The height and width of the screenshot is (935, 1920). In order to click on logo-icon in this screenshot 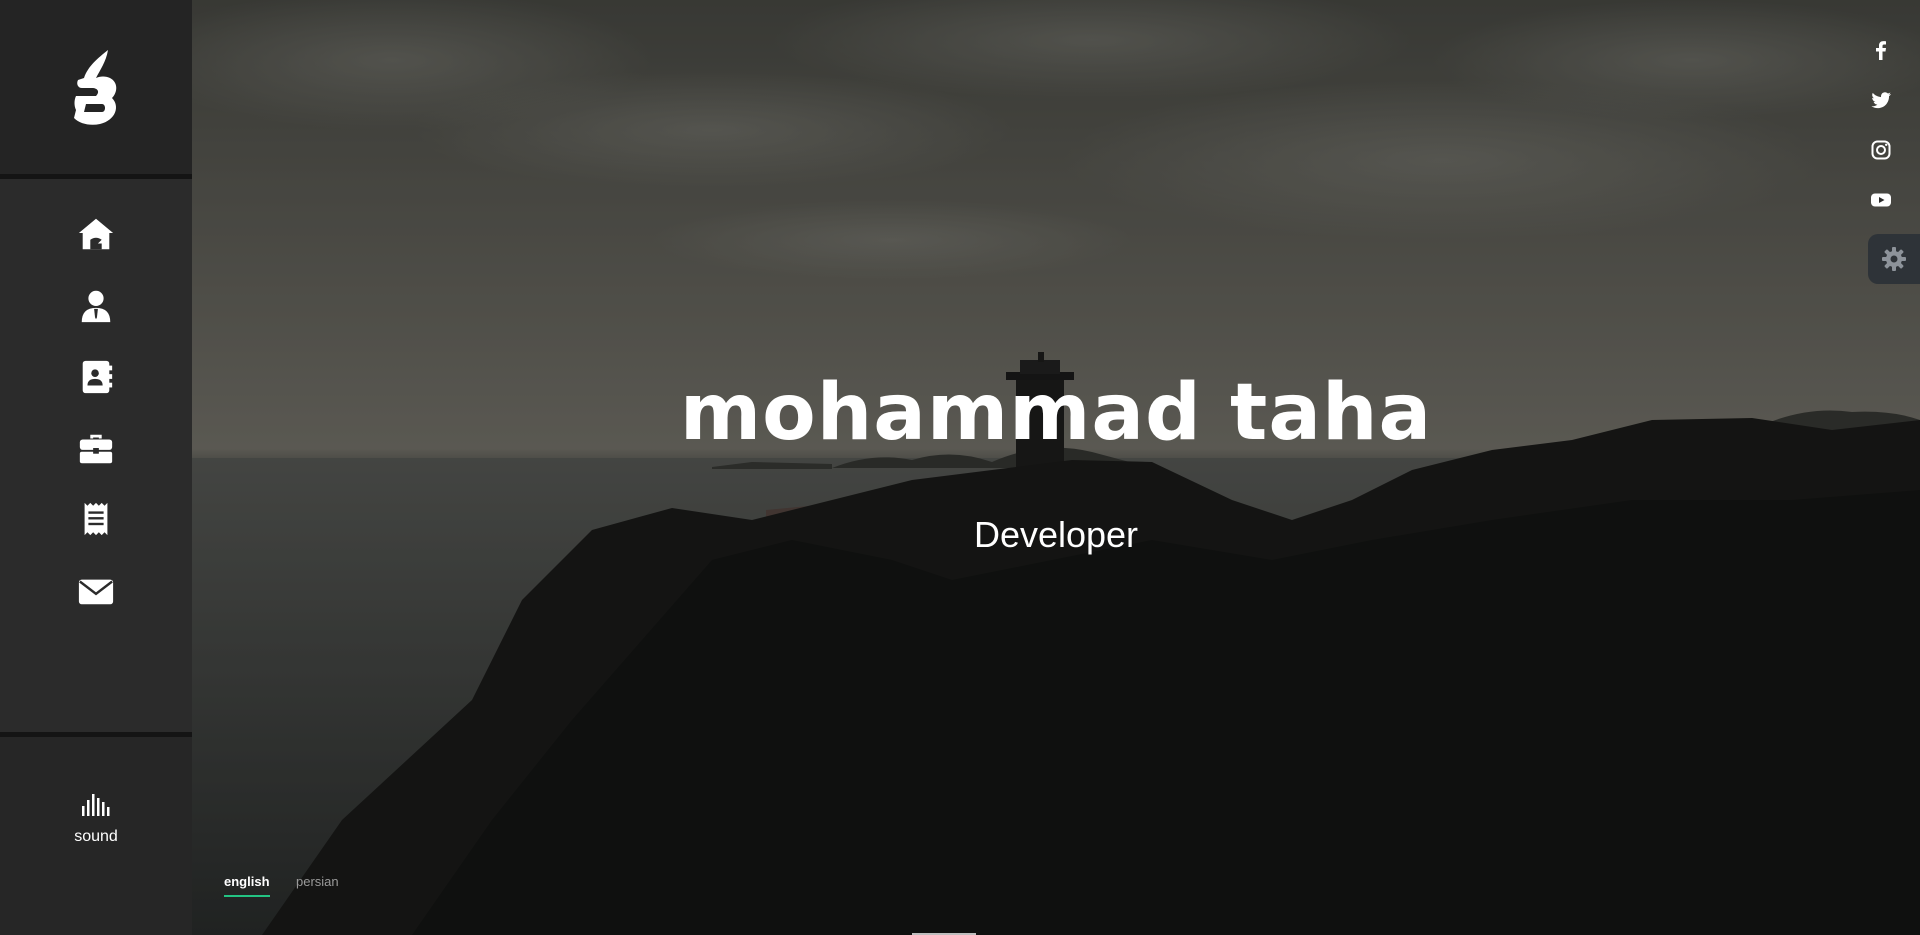, I will do `click(96, 87)`.